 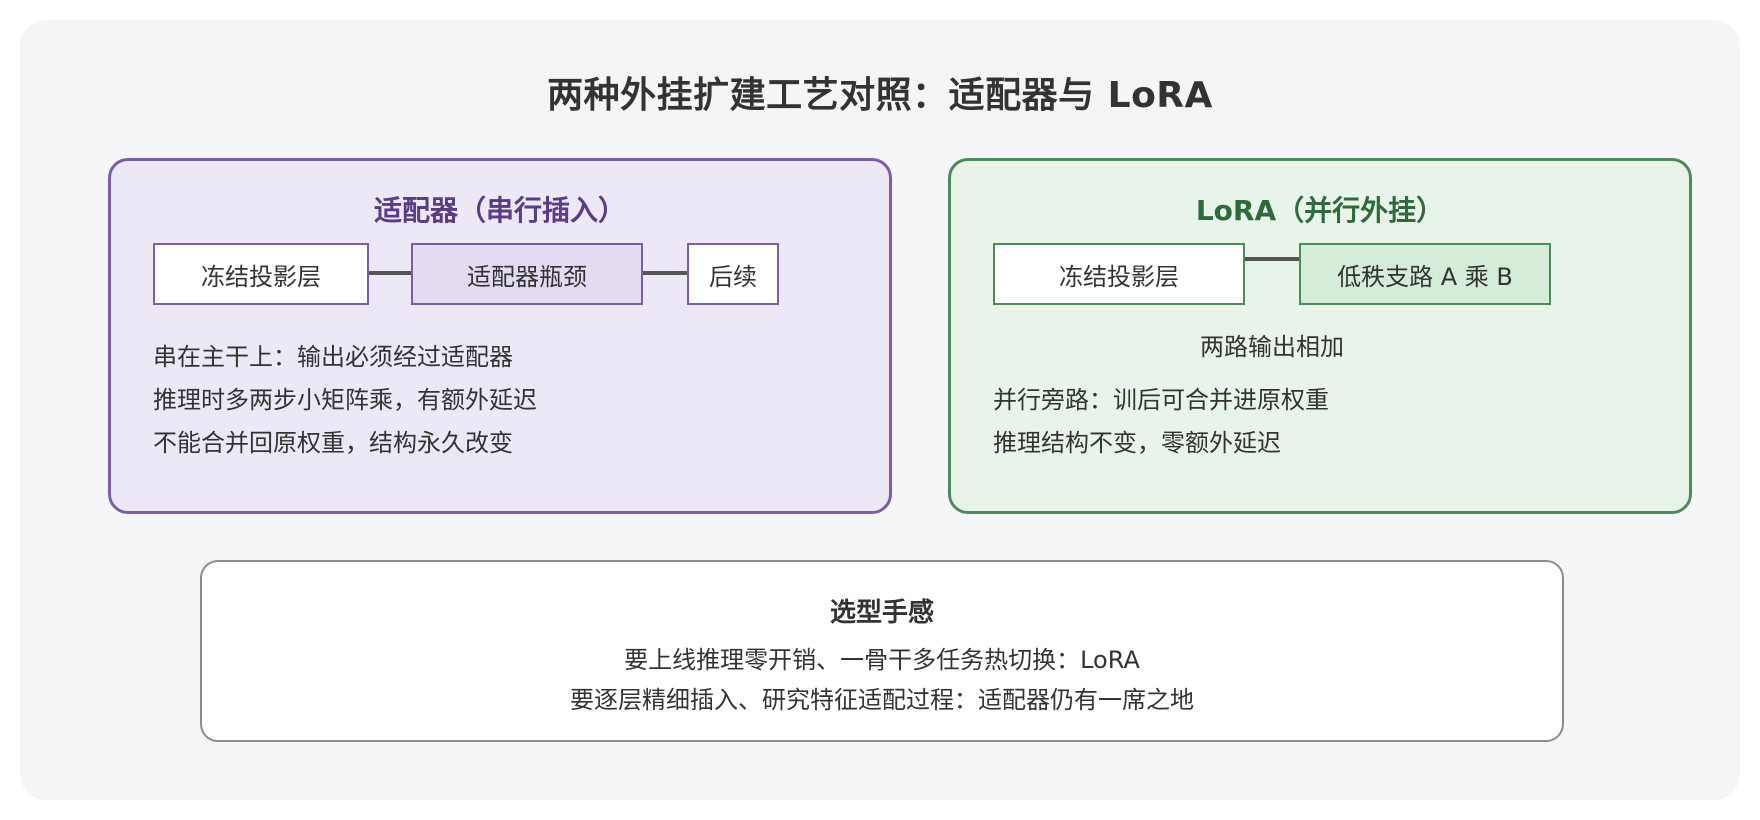 I want to click on lora-connector, so click(x=1272, y=259).